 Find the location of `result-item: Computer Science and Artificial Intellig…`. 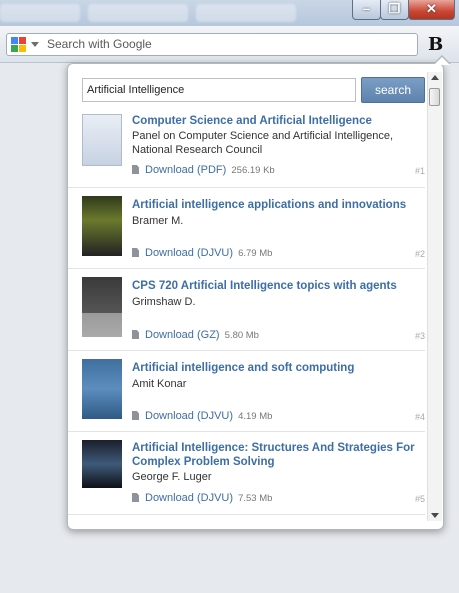

result-item: Computer Science and Artificial Intellig… is located at coordinates (246, 147).